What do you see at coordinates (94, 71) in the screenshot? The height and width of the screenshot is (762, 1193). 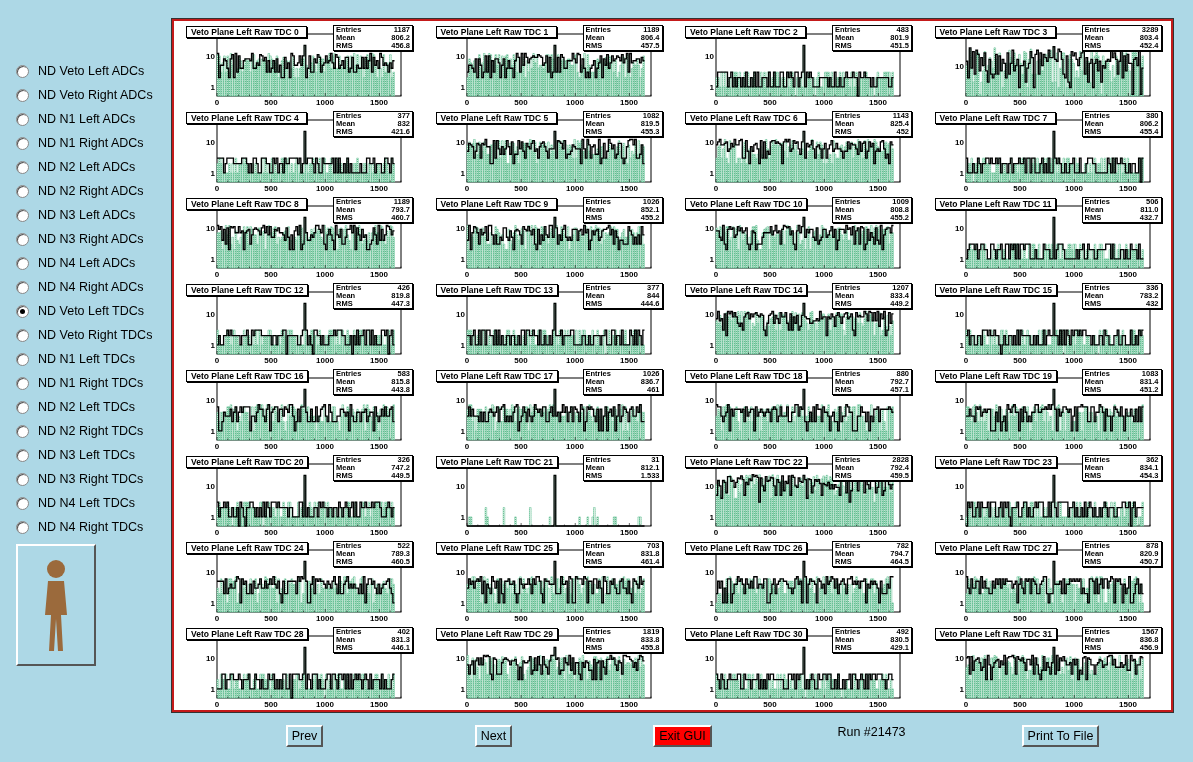 I see `radio-option: ND Veto Left ADCs` at bounding box center [94, 71].